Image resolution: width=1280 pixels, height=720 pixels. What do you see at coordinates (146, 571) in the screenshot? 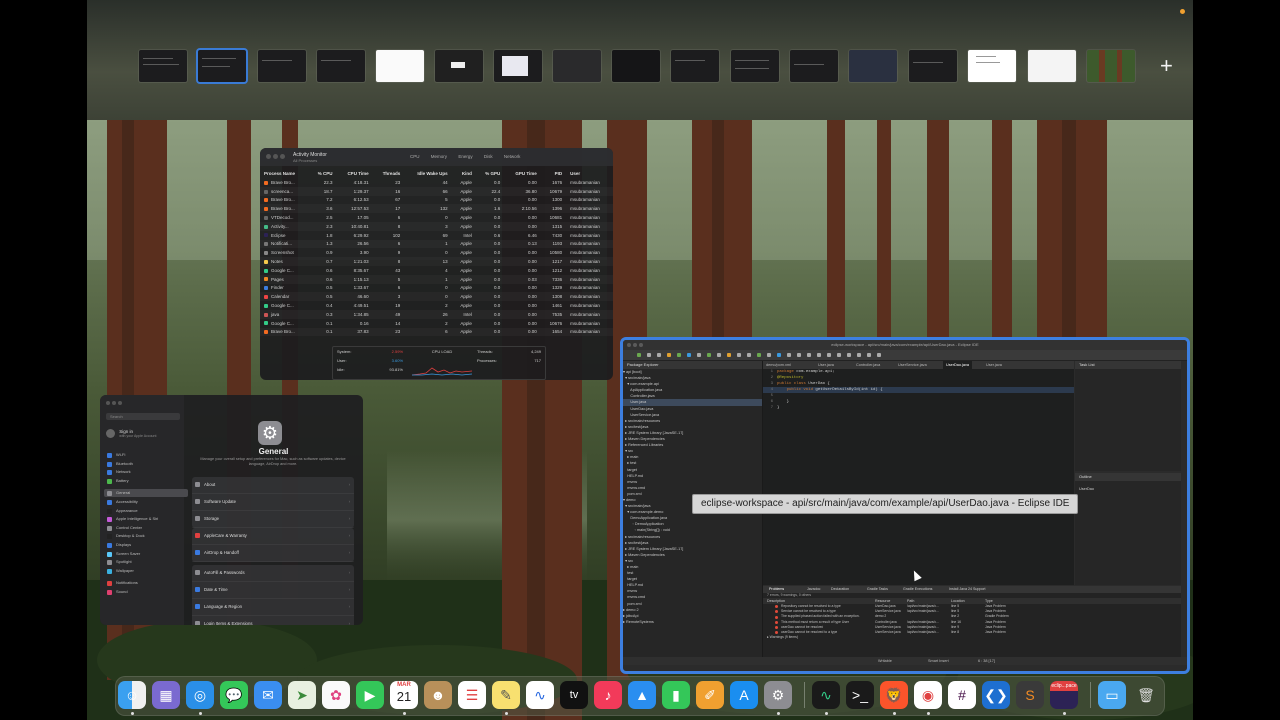
I see `sidebar-item: Wallpaper` at bounding box center [146, 571].